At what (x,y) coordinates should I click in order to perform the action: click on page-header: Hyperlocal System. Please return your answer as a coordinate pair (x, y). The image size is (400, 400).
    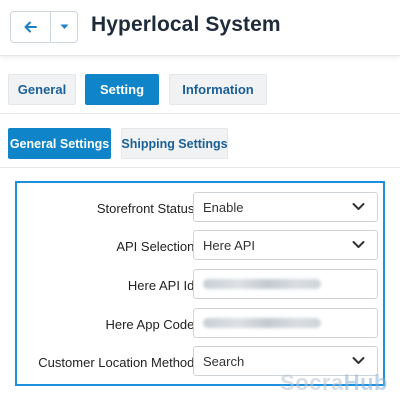
    Looking at the image, I should click on (200, 28).